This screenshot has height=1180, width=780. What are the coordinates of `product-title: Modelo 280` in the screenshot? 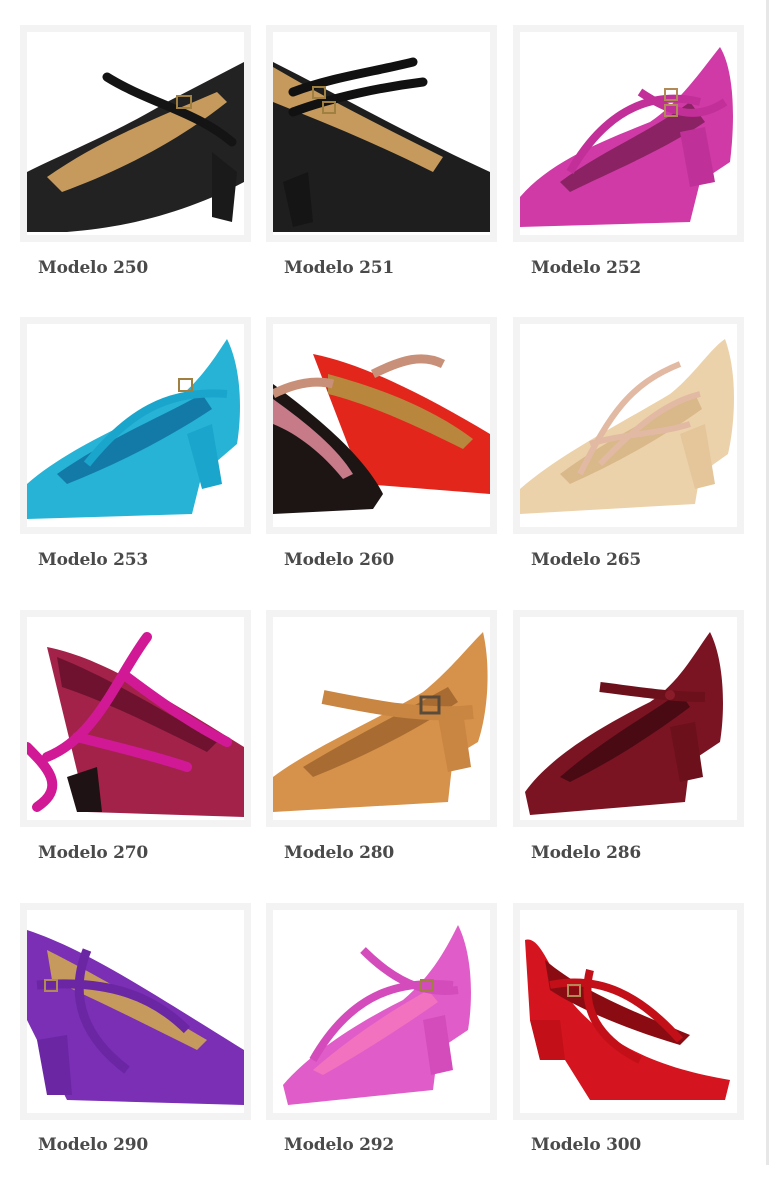 It's located at (381, 853).